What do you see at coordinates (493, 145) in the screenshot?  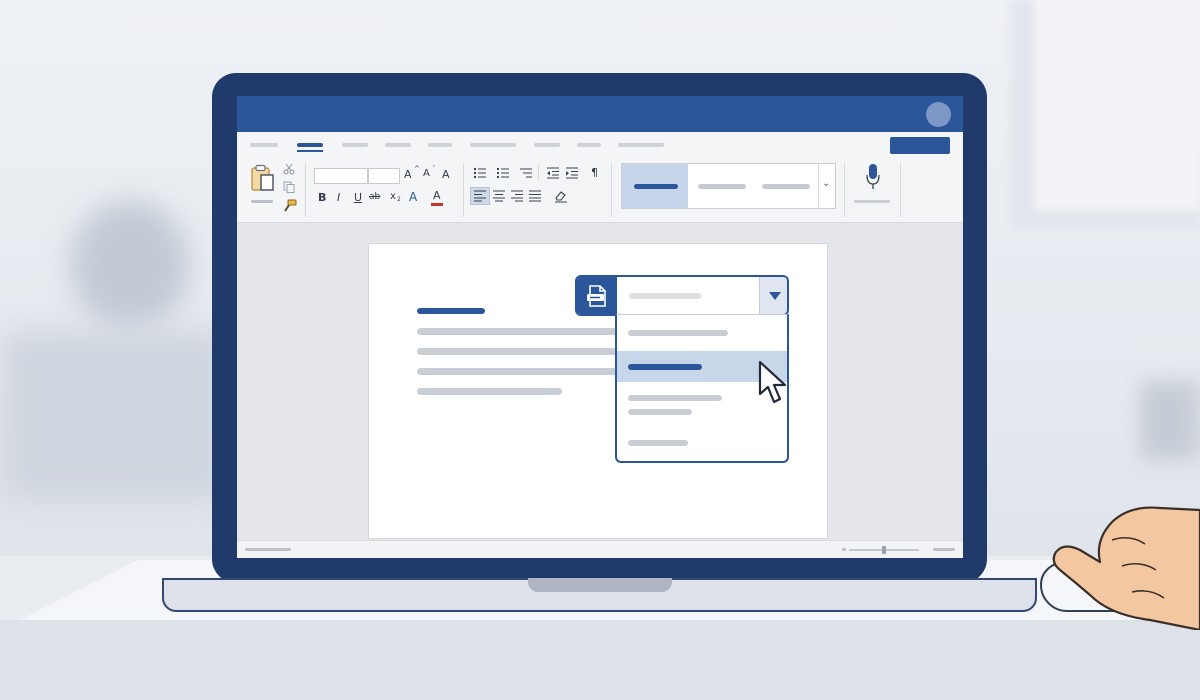 I see `tab-layout` at bounding box center [493, 145].